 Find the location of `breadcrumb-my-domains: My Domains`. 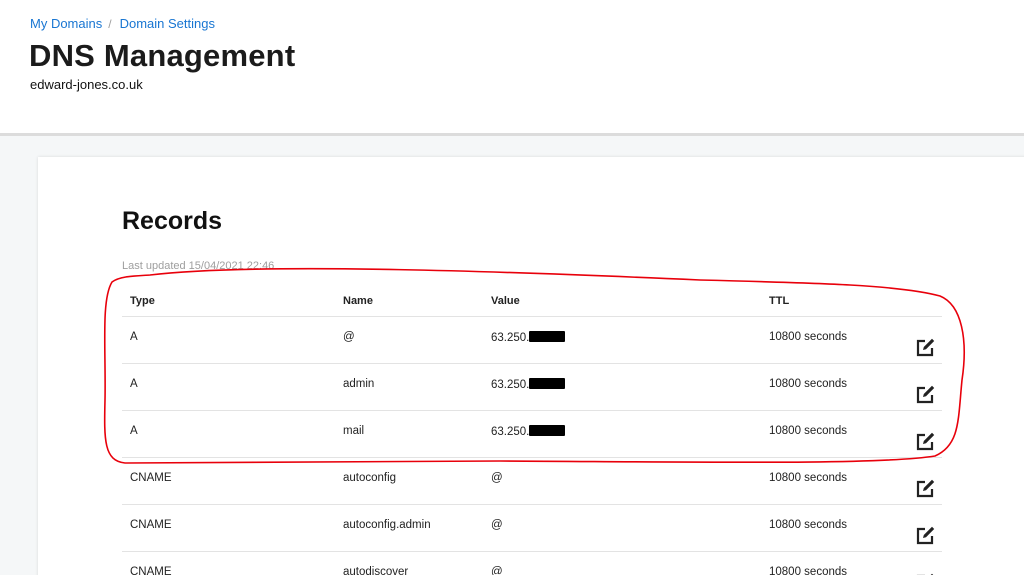

breadcrumb-my-domains: My Domains is located at coordinates (66, 23).